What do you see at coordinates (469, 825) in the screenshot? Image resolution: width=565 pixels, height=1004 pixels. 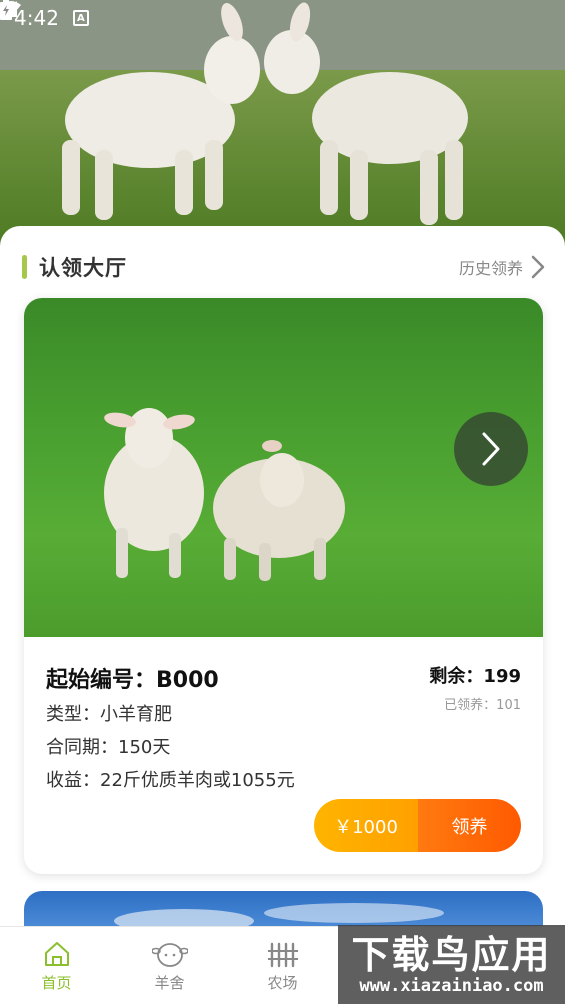 I see `adopt-button: 领养` at bounding box center [469, 825].